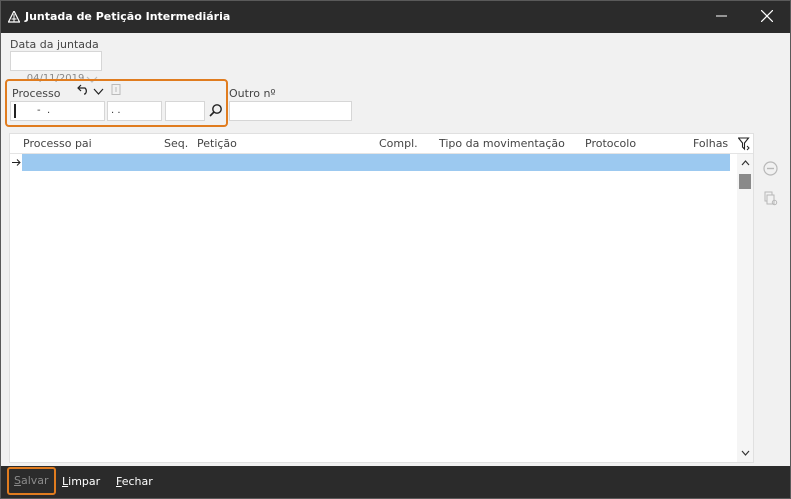  I want to click on filter-icon, so click(743, 145).